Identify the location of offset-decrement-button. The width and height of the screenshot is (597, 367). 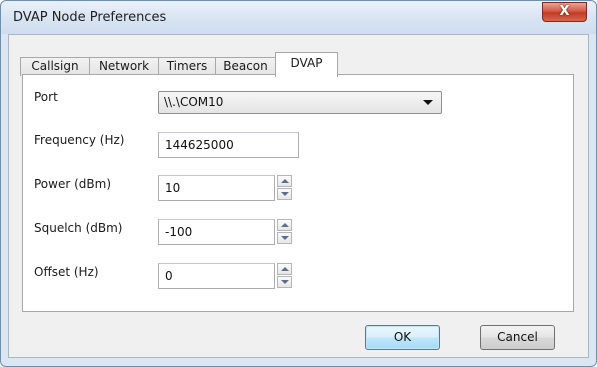
(284, 282).